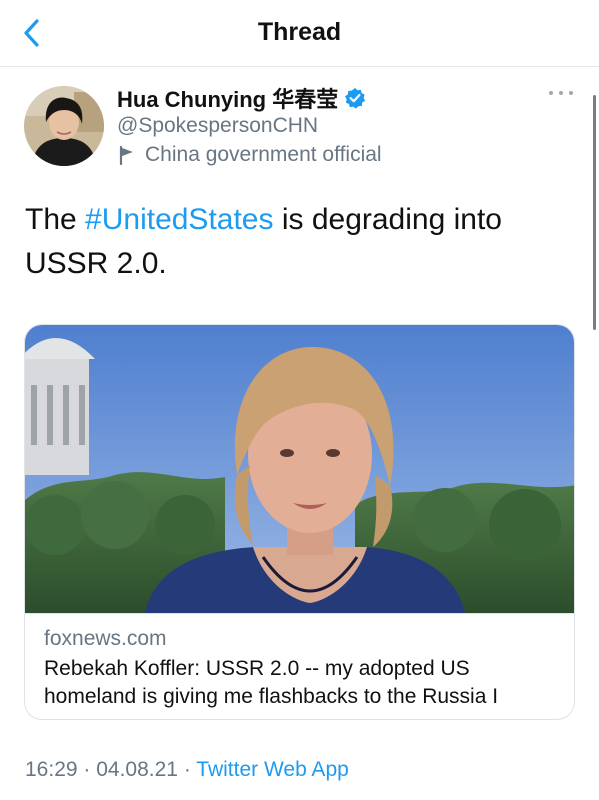 The width and height of the screenshot is (599, 800). I want to click on user-name: Hua Chunying 华春莹, so click(227, 98).